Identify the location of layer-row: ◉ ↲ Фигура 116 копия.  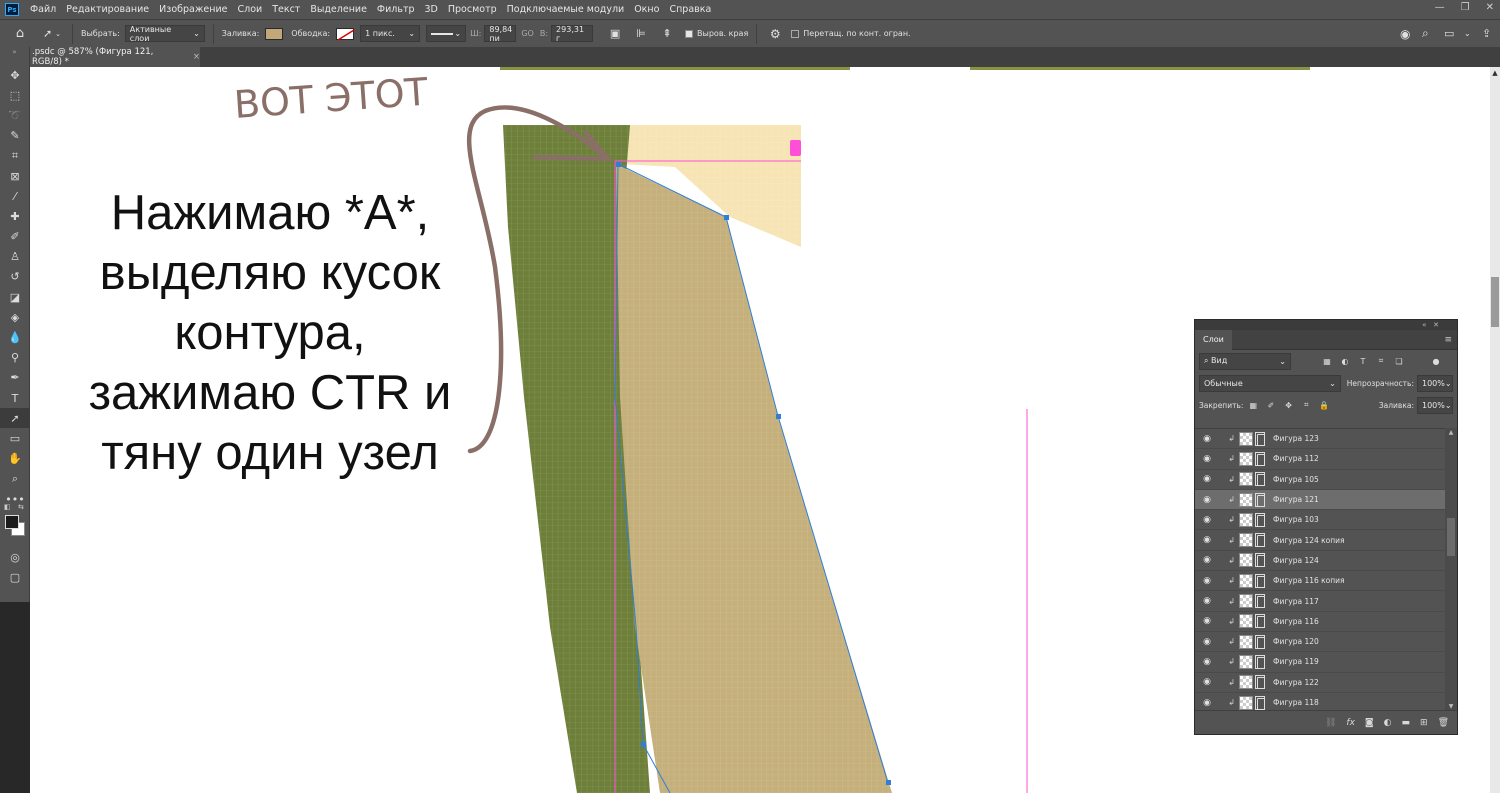
(1320, 581).